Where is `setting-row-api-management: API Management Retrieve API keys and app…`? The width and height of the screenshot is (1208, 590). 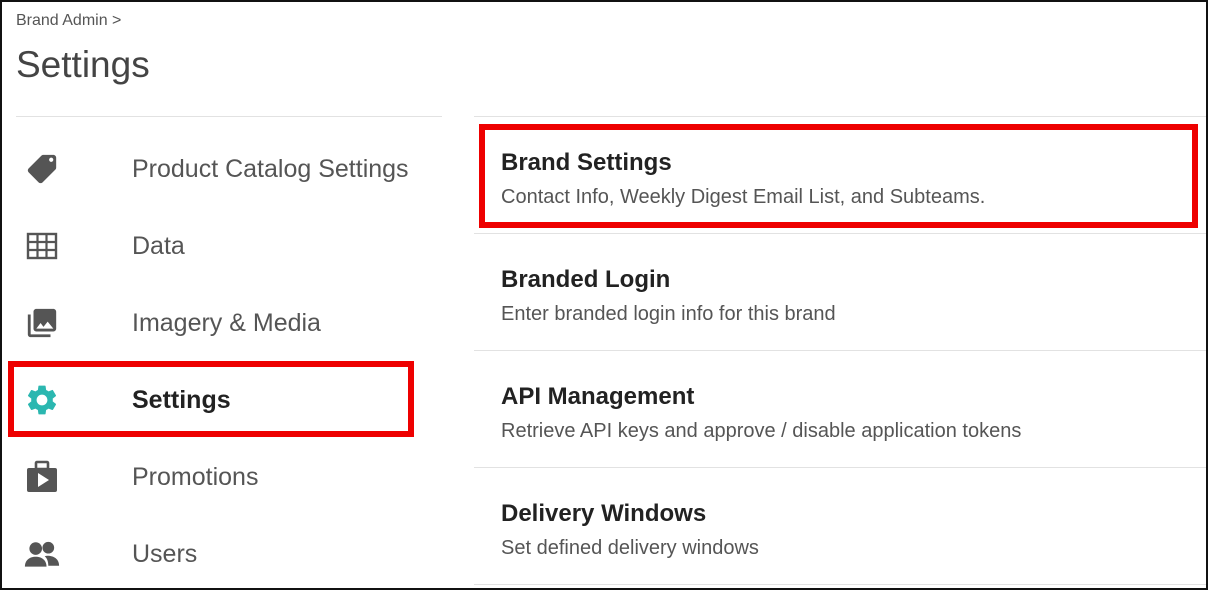 setting-row-api-management: API Management Retrieve API keys and app… is located at coordinates (840, 408).